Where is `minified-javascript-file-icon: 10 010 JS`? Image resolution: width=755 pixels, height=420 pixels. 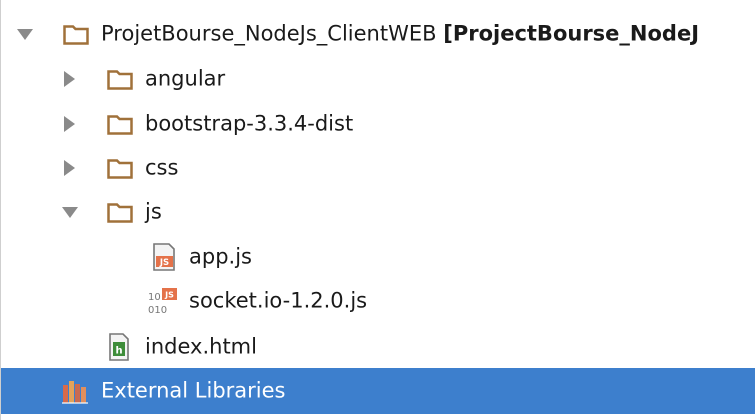 minified-javascript-file-icon: 10 010 JS is located at coordinates (162, 302).